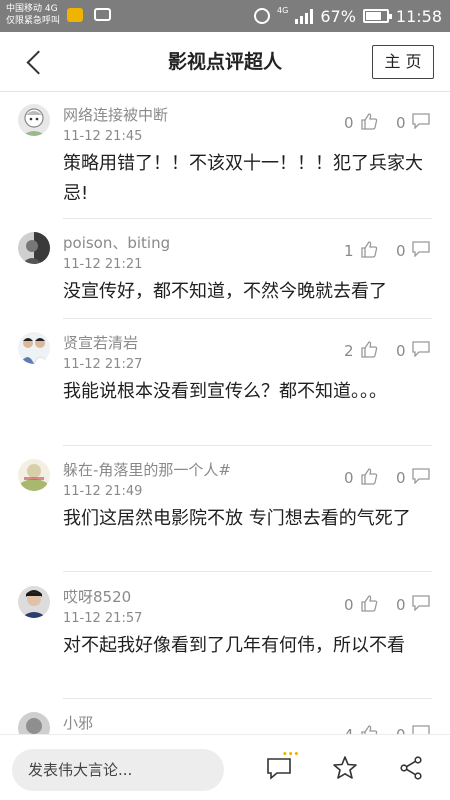 This screenshot has height=800, width=450. I want to click on comment-text: 没宣传好，都不知道，不然今晚就去看了, so click(225, 291).